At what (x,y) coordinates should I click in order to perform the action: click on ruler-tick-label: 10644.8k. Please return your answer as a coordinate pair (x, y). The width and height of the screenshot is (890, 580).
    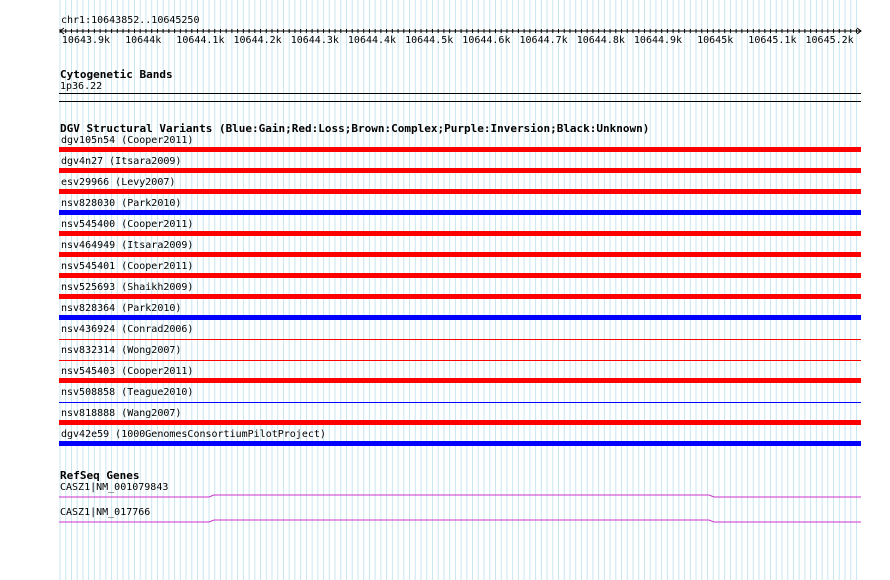
    Looking at the image, I should click on (600, 40).